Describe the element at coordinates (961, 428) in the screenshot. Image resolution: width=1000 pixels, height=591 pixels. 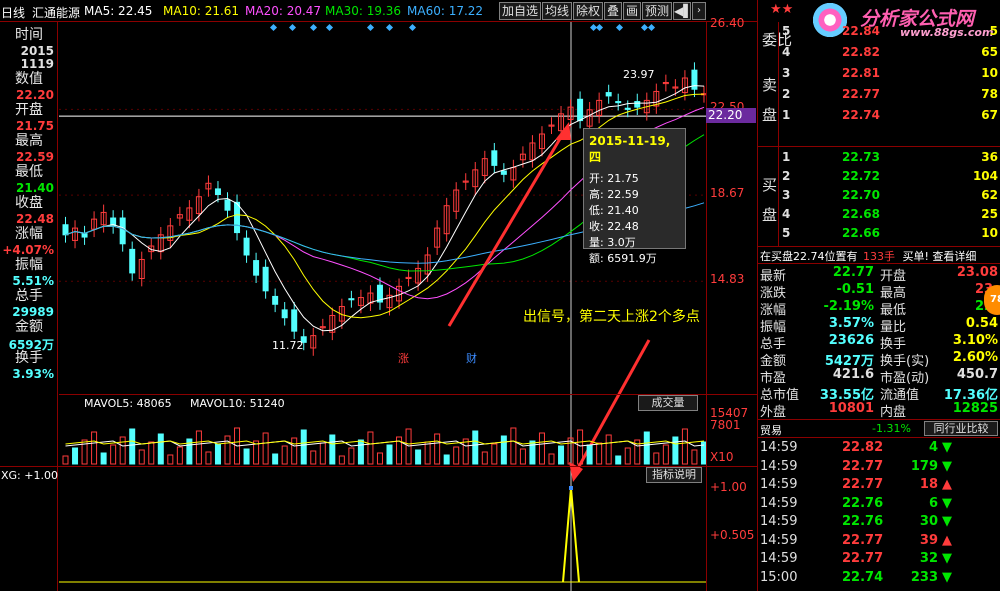
I see `compare-industry-button: 同行业比较` at that location.